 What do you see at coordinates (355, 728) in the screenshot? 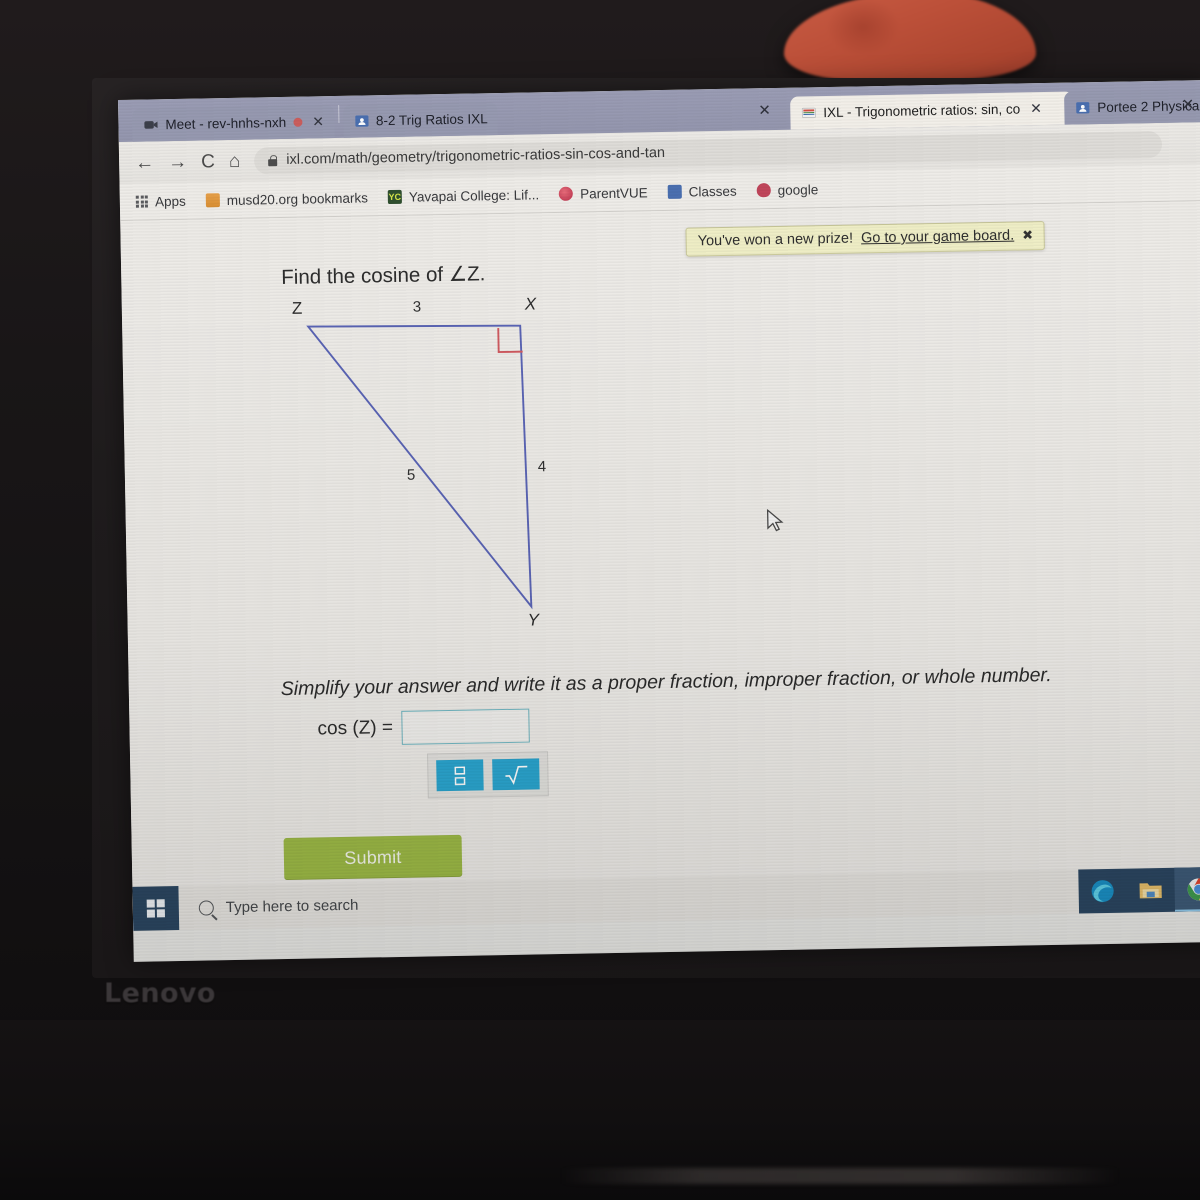
I see `answer-label: cos (Z) =` at bounding box center [355, 728].